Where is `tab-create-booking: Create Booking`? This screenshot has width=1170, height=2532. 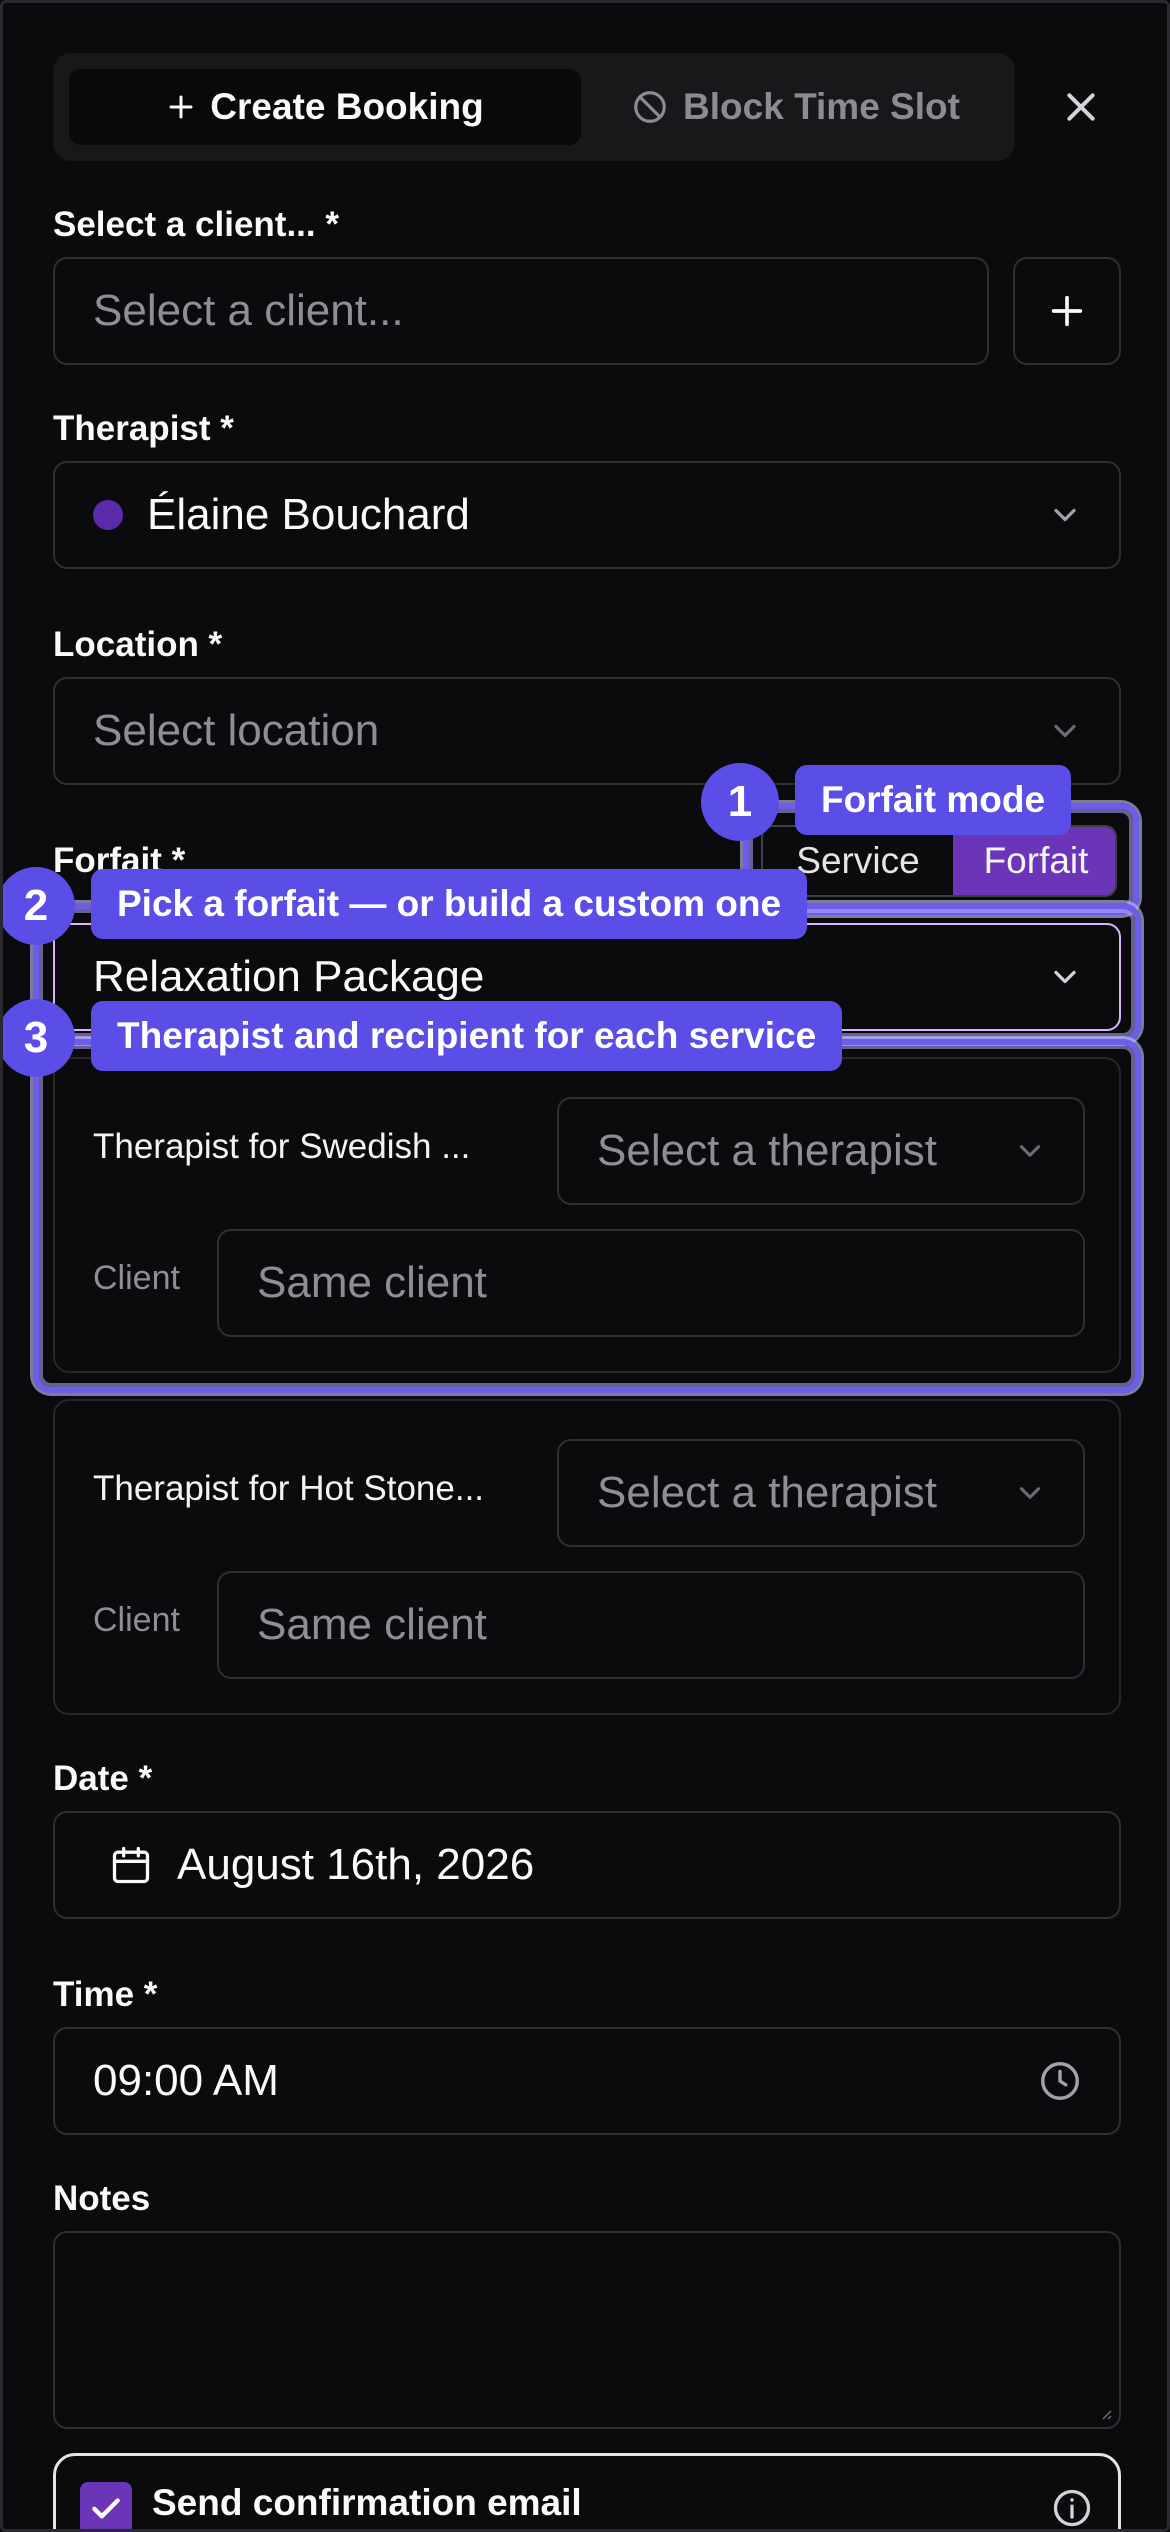
tab-create-booking: Create Booking is located at coordinates (325, 107).